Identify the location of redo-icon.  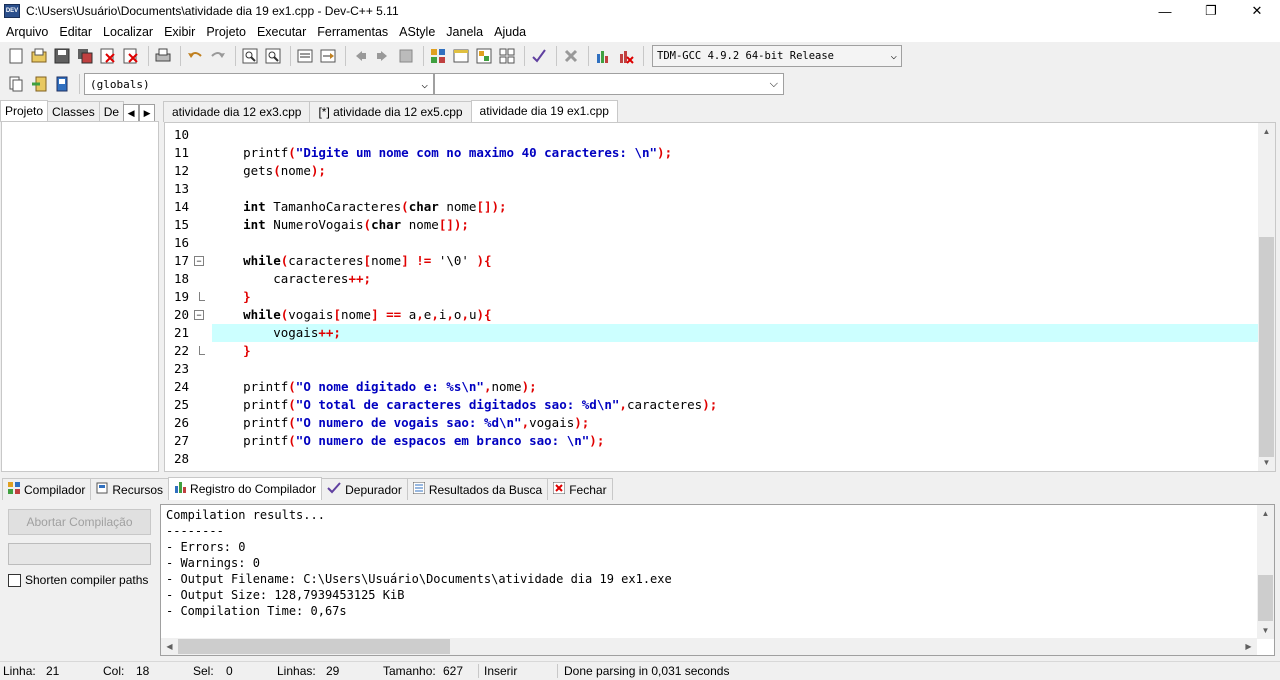
(218, 56).